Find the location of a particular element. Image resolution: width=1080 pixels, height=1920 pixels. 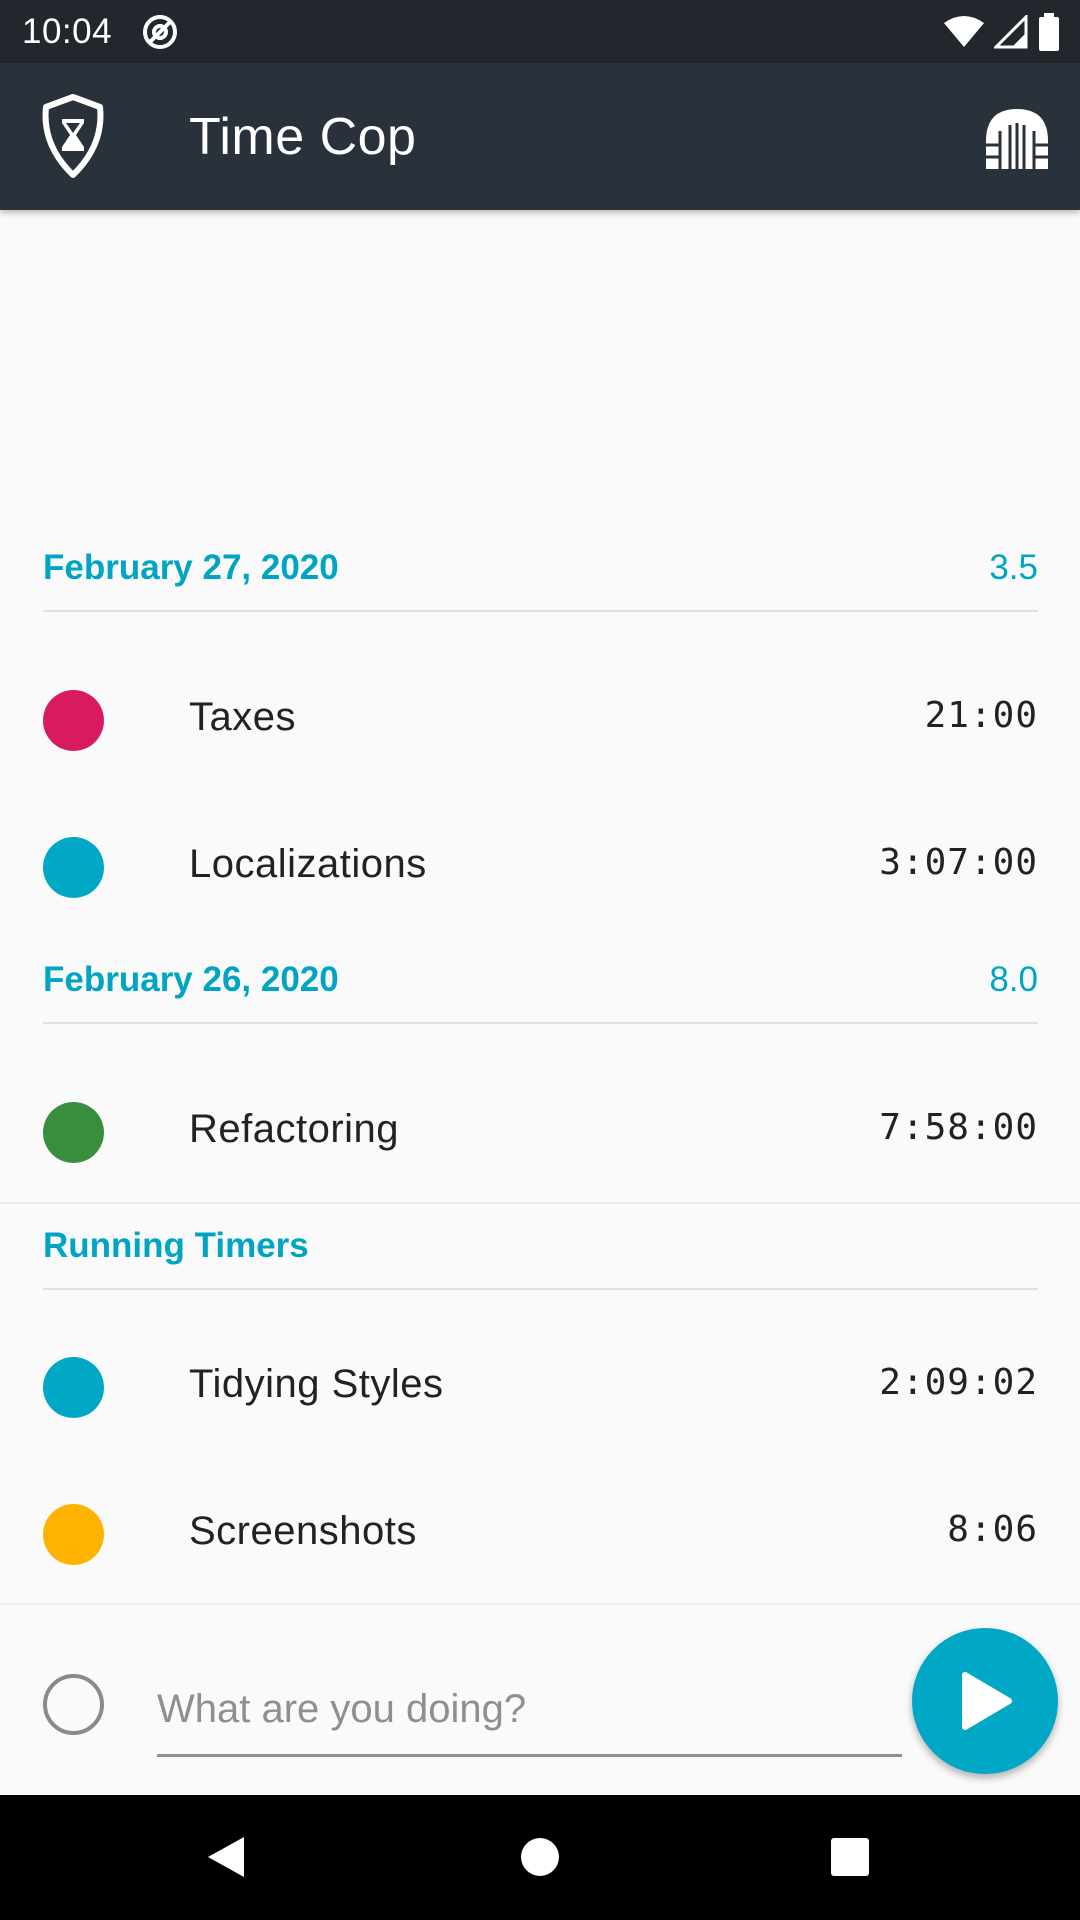

wifi-icon is located at coordinates (964, 31).